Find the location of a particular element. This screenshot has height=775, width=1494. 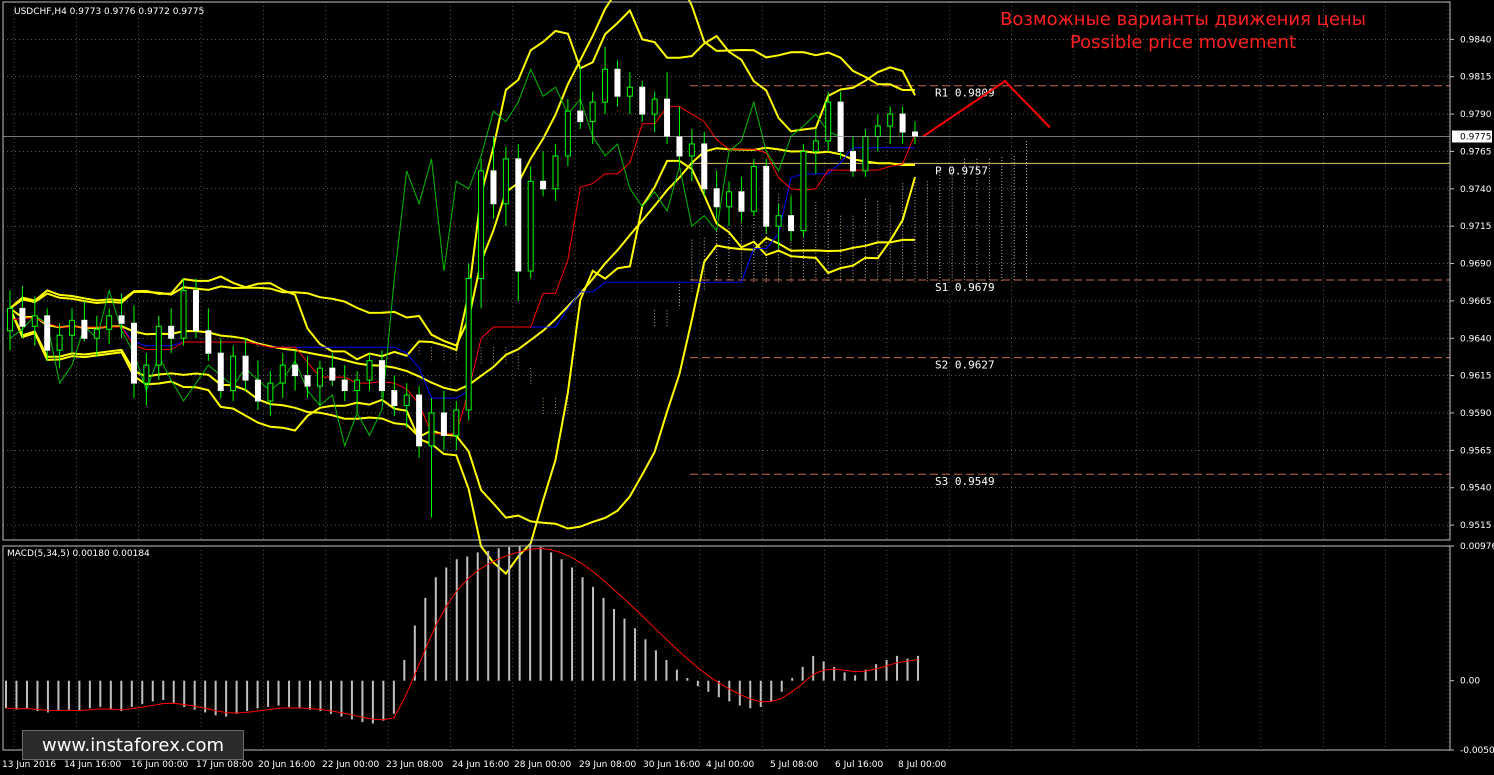

instaforex-watermark: www.instaforex.com is located at coordinates (133, 745).